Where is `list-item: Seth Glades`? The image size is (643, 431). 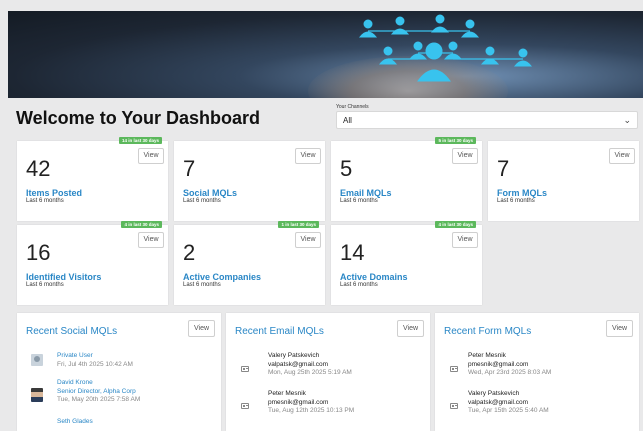 list-item: Seth Glades is located at coordinates (75, 422).